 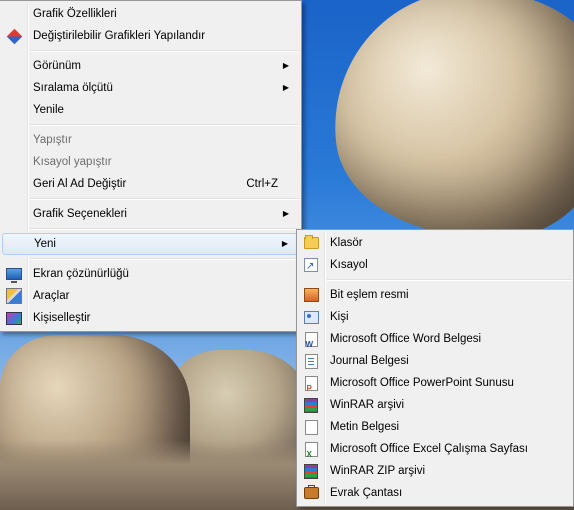 I want to click on menu-item-label: Yapıştır, so click(x=52, y=140).